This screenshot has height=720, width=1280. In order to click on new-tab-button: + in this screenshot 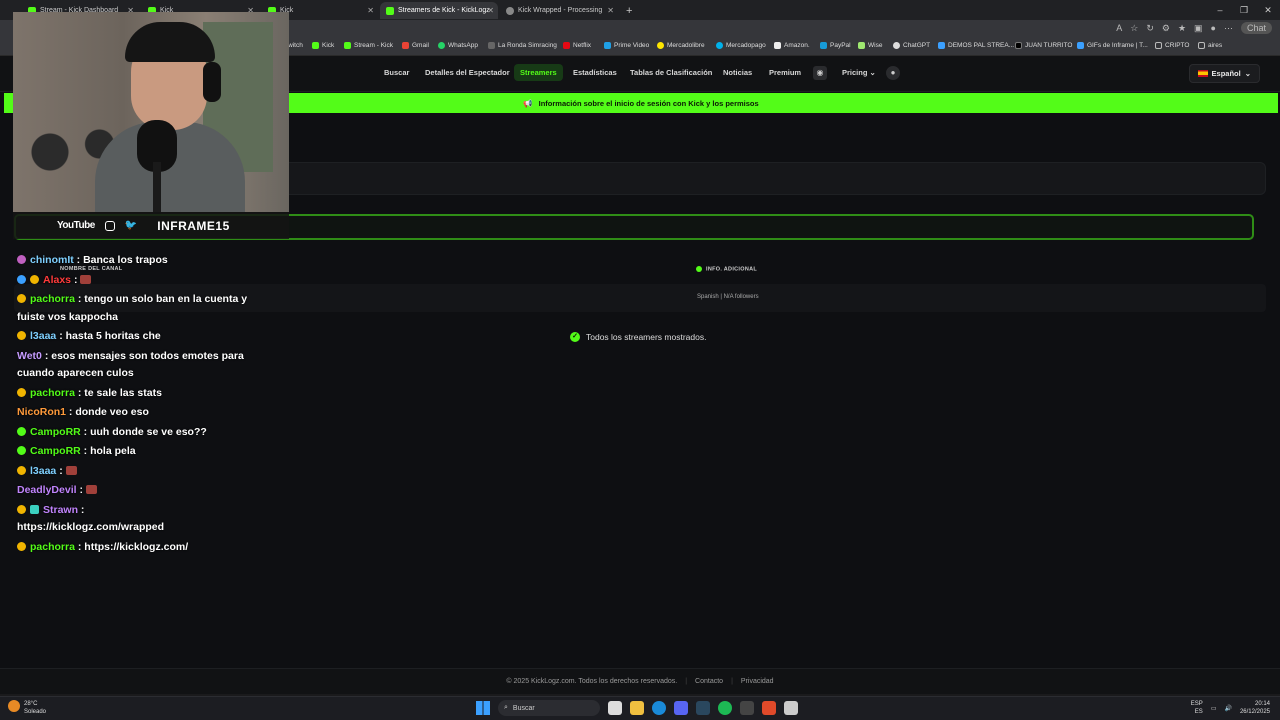, I will do `click(628, 10)`.